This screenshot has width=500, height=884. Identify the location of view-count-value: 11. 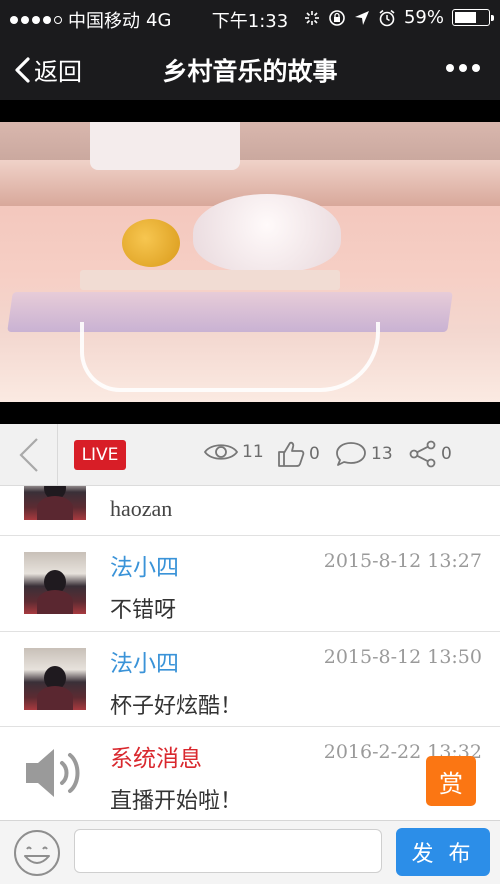
(253, 452).